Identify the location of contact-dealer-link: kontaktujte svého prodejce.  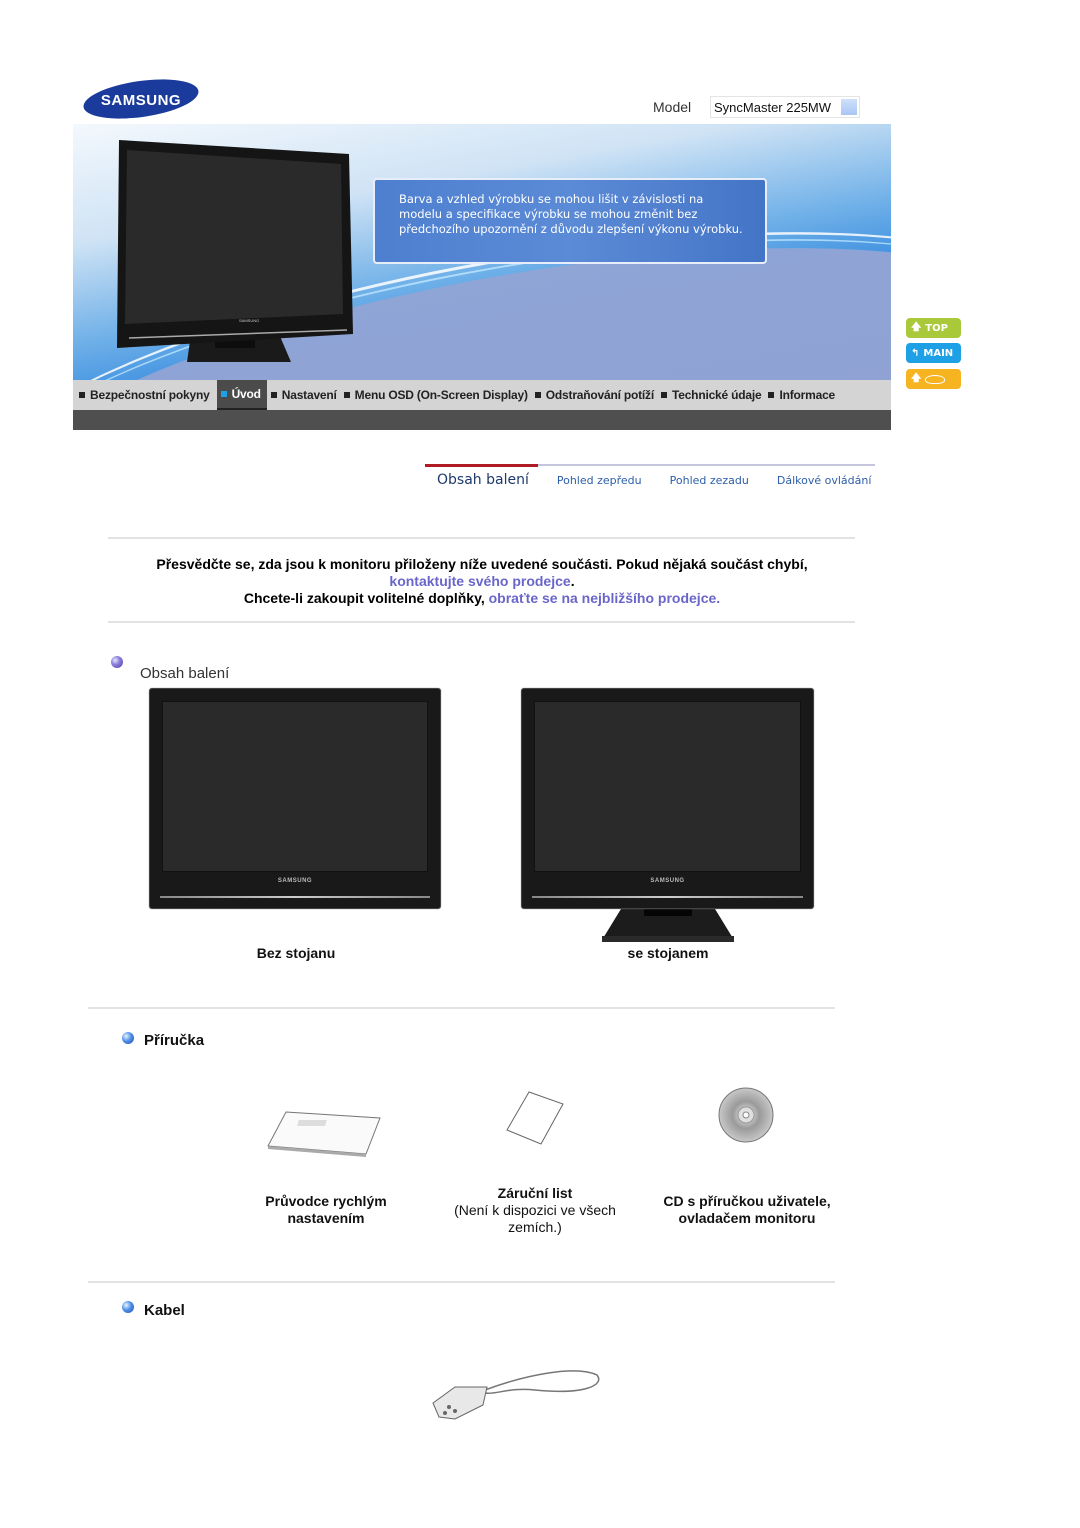
(479, 581).